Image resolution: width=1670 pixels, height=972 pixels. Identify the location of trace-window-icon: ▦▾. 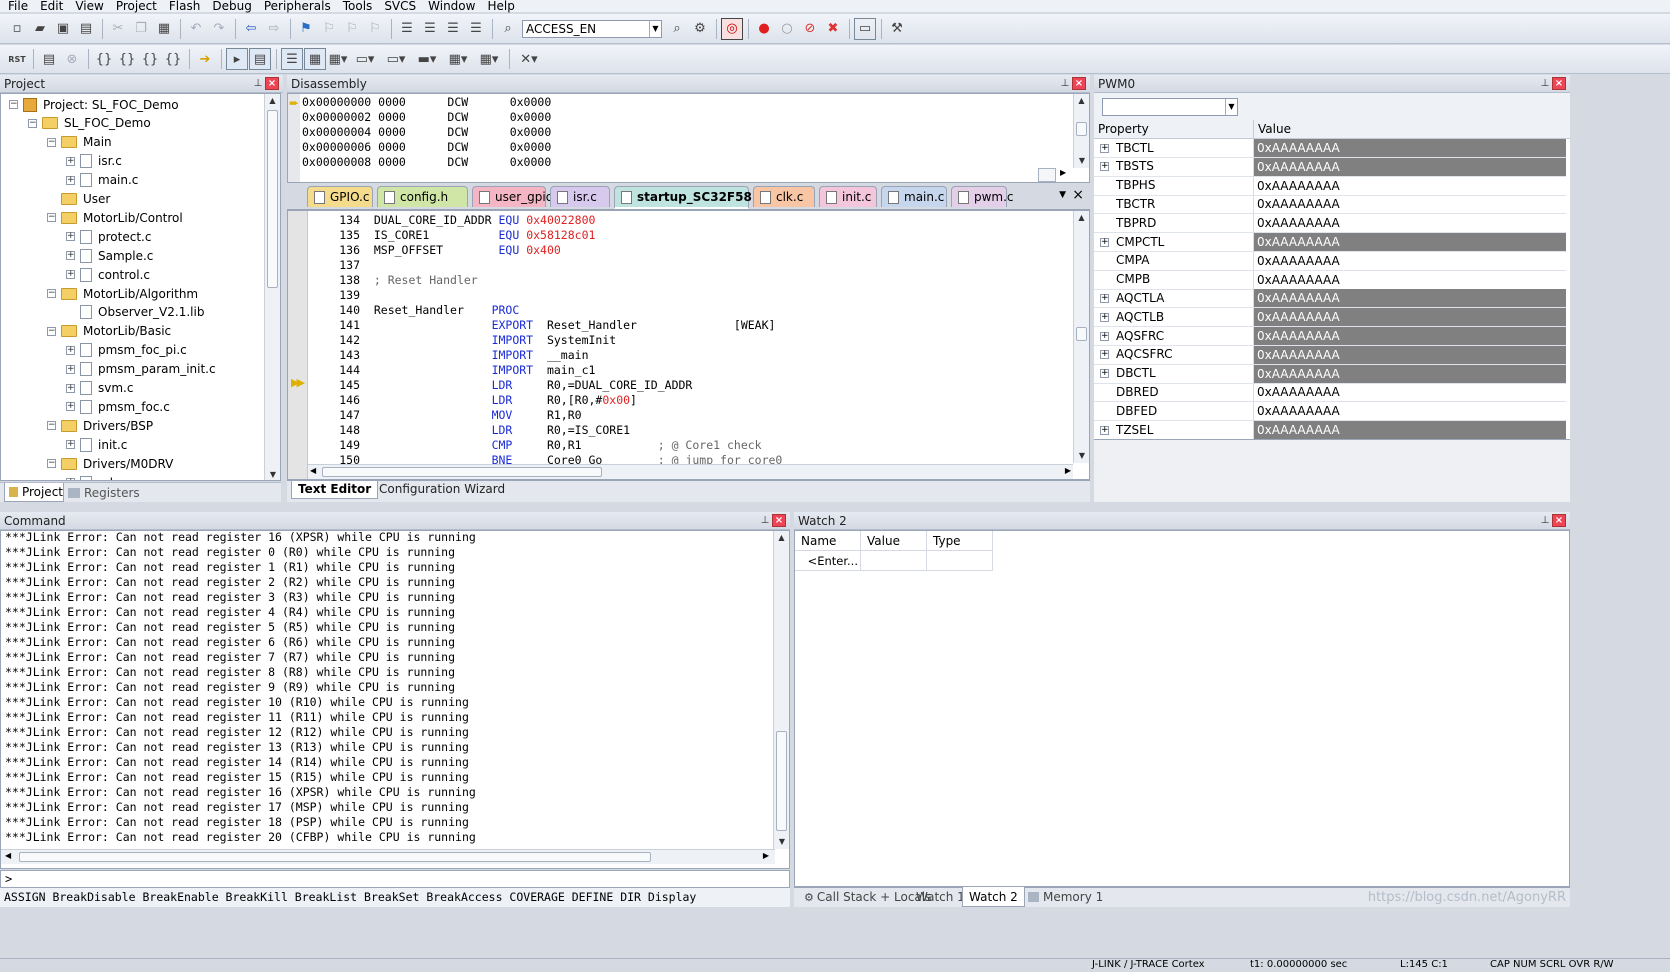
(489, 59).